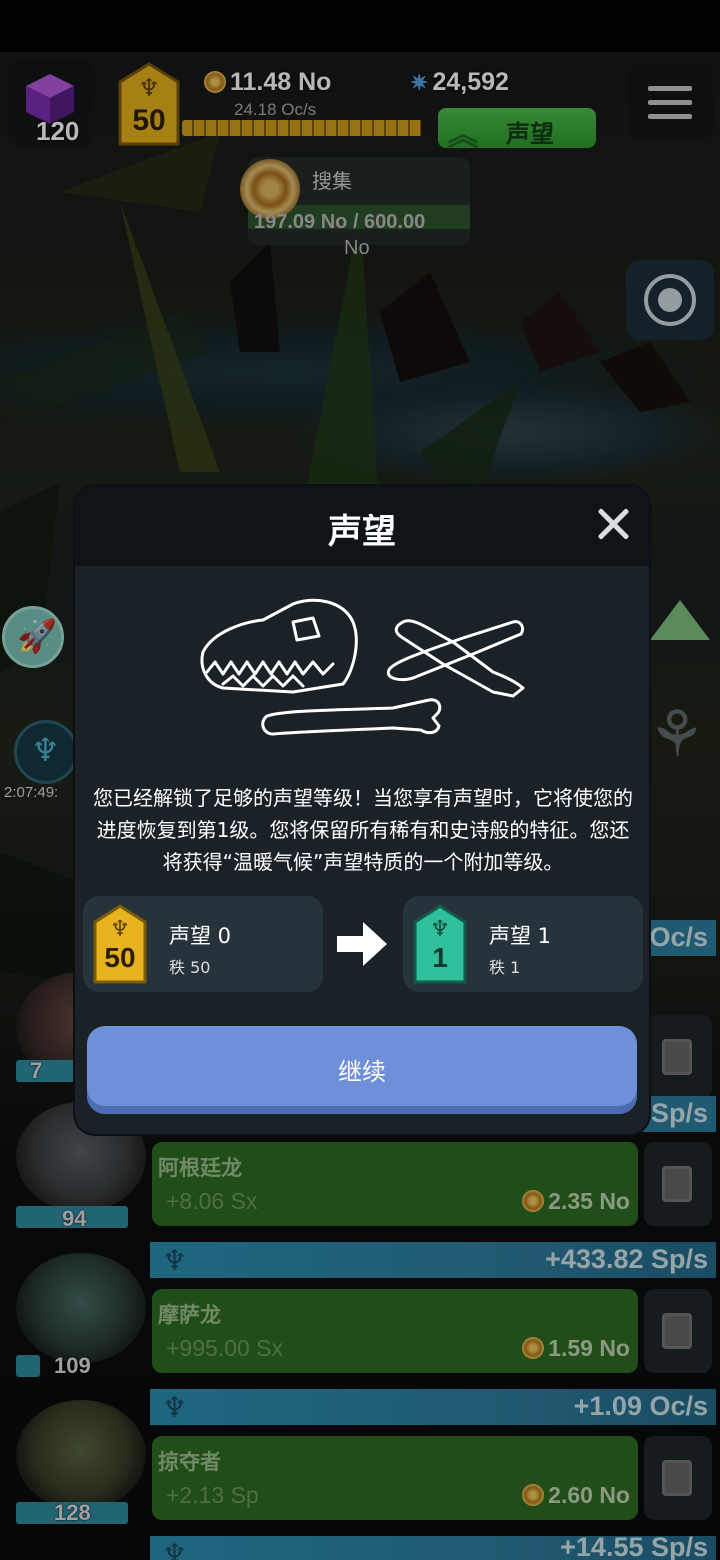 The image size is (720, 1560). What do you see at coordinates (362, 532) in the screenshot?
I see `dialog-title: 声望` at bounding box center [362, 532].